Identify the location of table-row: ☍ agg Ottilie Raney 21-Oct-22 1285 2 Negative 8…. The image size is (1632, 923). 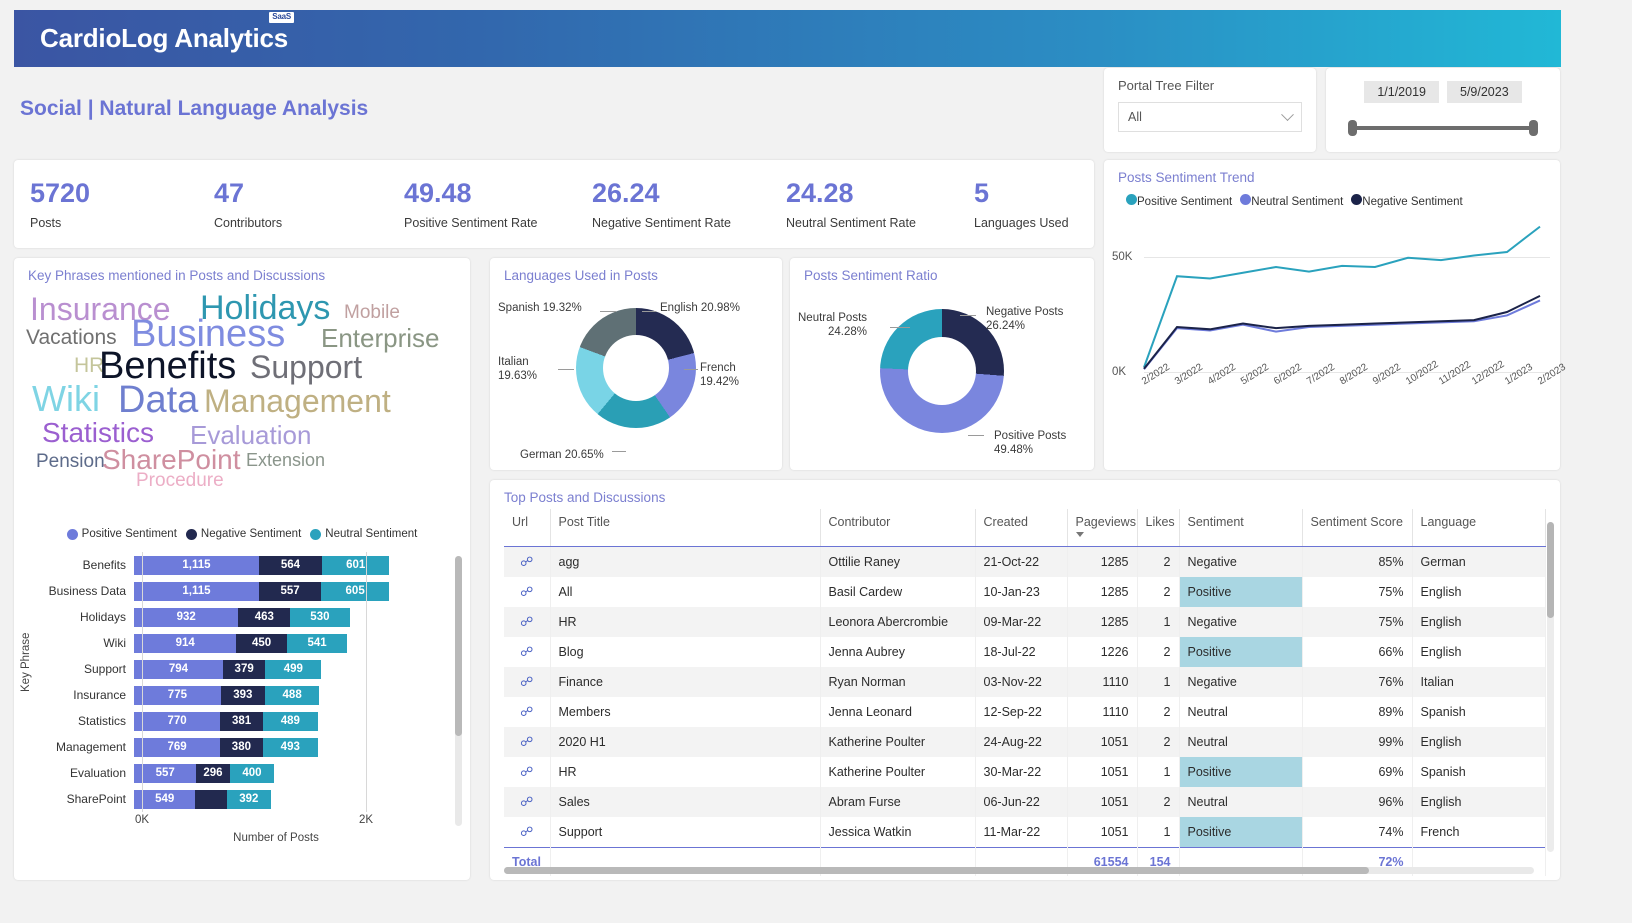
(1025, 561).